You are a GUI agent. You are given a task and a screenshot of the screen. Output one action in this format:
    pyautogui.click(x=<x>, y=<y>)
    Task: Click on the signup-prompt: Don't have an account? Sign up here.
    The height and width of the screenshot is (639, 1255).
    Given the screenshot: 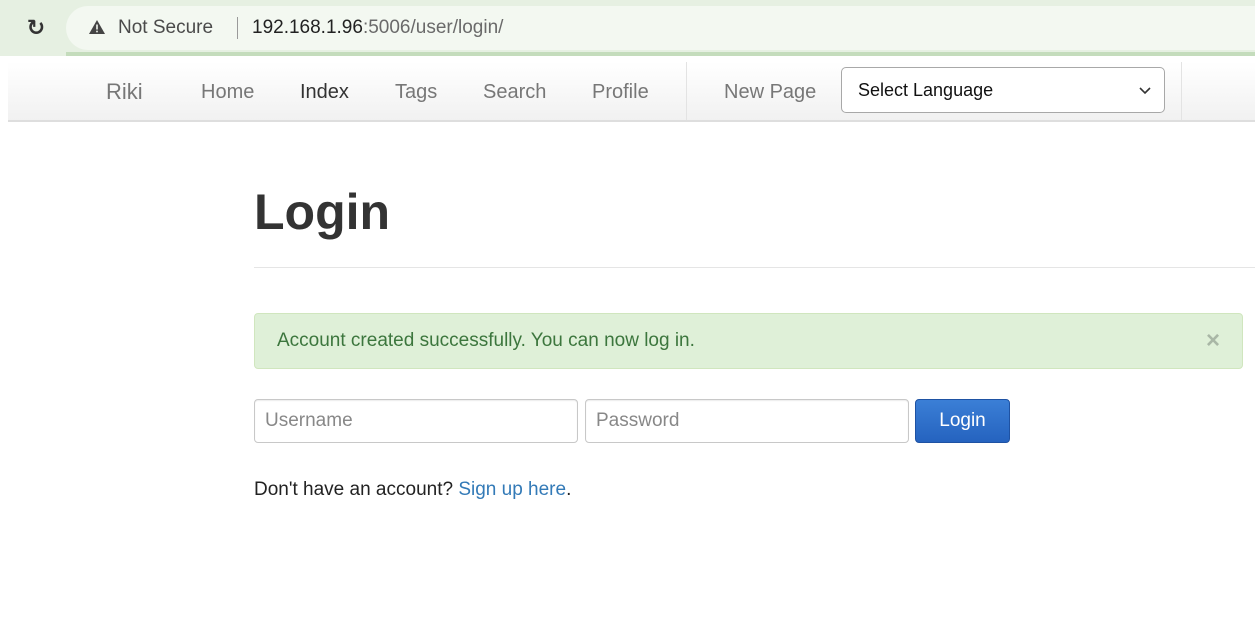 What is the action you would take?
    pyautogui.click(x=412, y=490)
    